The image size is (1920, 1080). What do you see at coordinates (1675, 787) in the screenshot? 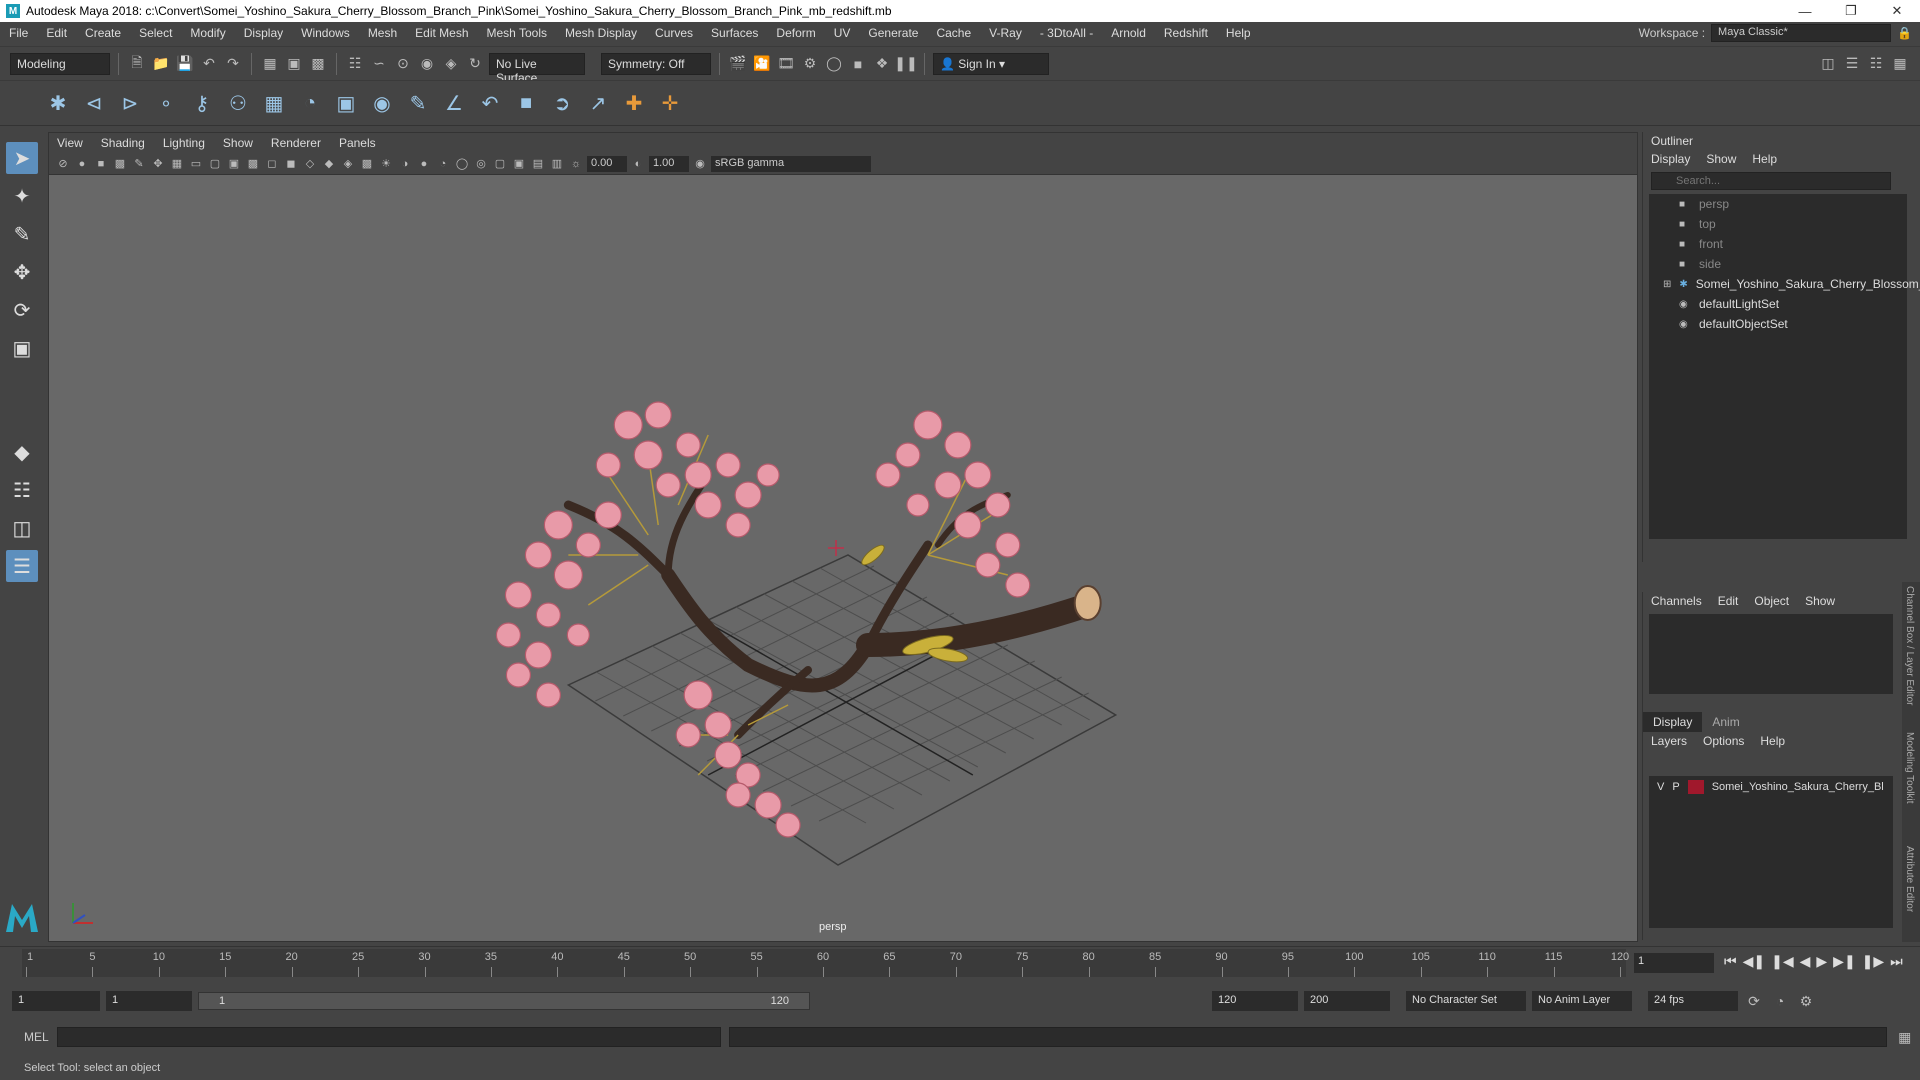
I see `layer-playback-toggle: P` at bounding box center [1675, 787].